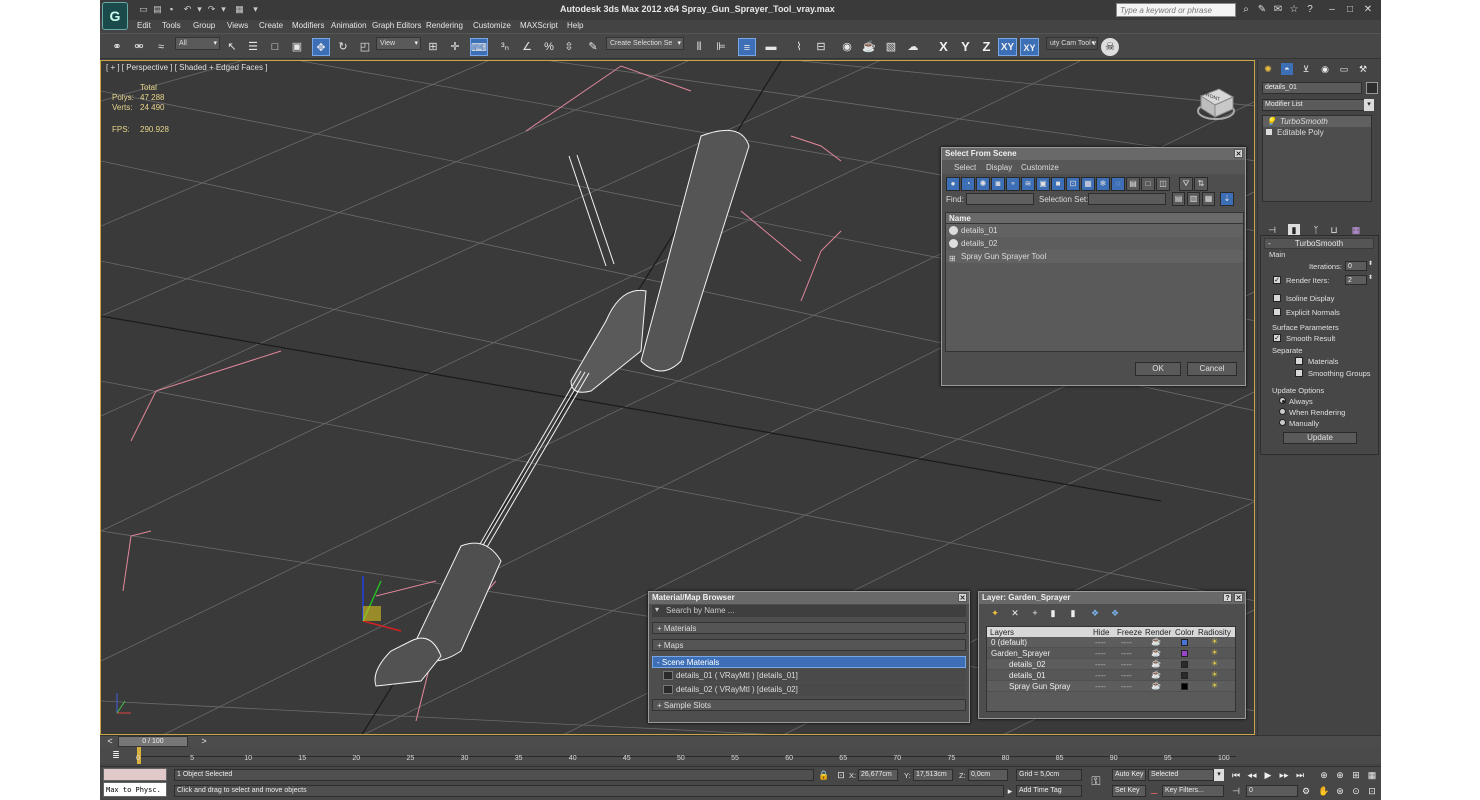 The height and width of the screenshot is (800, 1480). Describe the element at coordinates (1370, 263) in the screenshot. I see `iterations-spinner-arrows: ⬍` at that location.